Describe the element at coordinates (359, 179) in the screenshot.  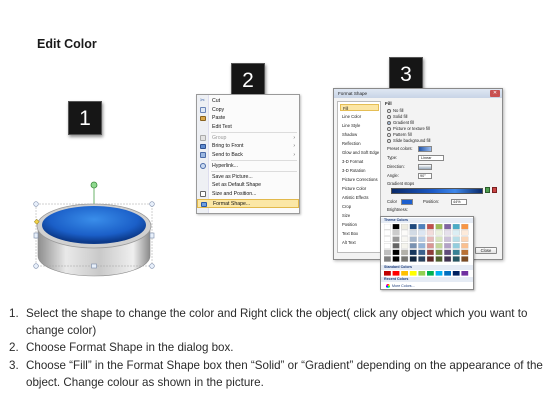
I see `nav-item-picture-corrections: Picture Corrections` at that location.